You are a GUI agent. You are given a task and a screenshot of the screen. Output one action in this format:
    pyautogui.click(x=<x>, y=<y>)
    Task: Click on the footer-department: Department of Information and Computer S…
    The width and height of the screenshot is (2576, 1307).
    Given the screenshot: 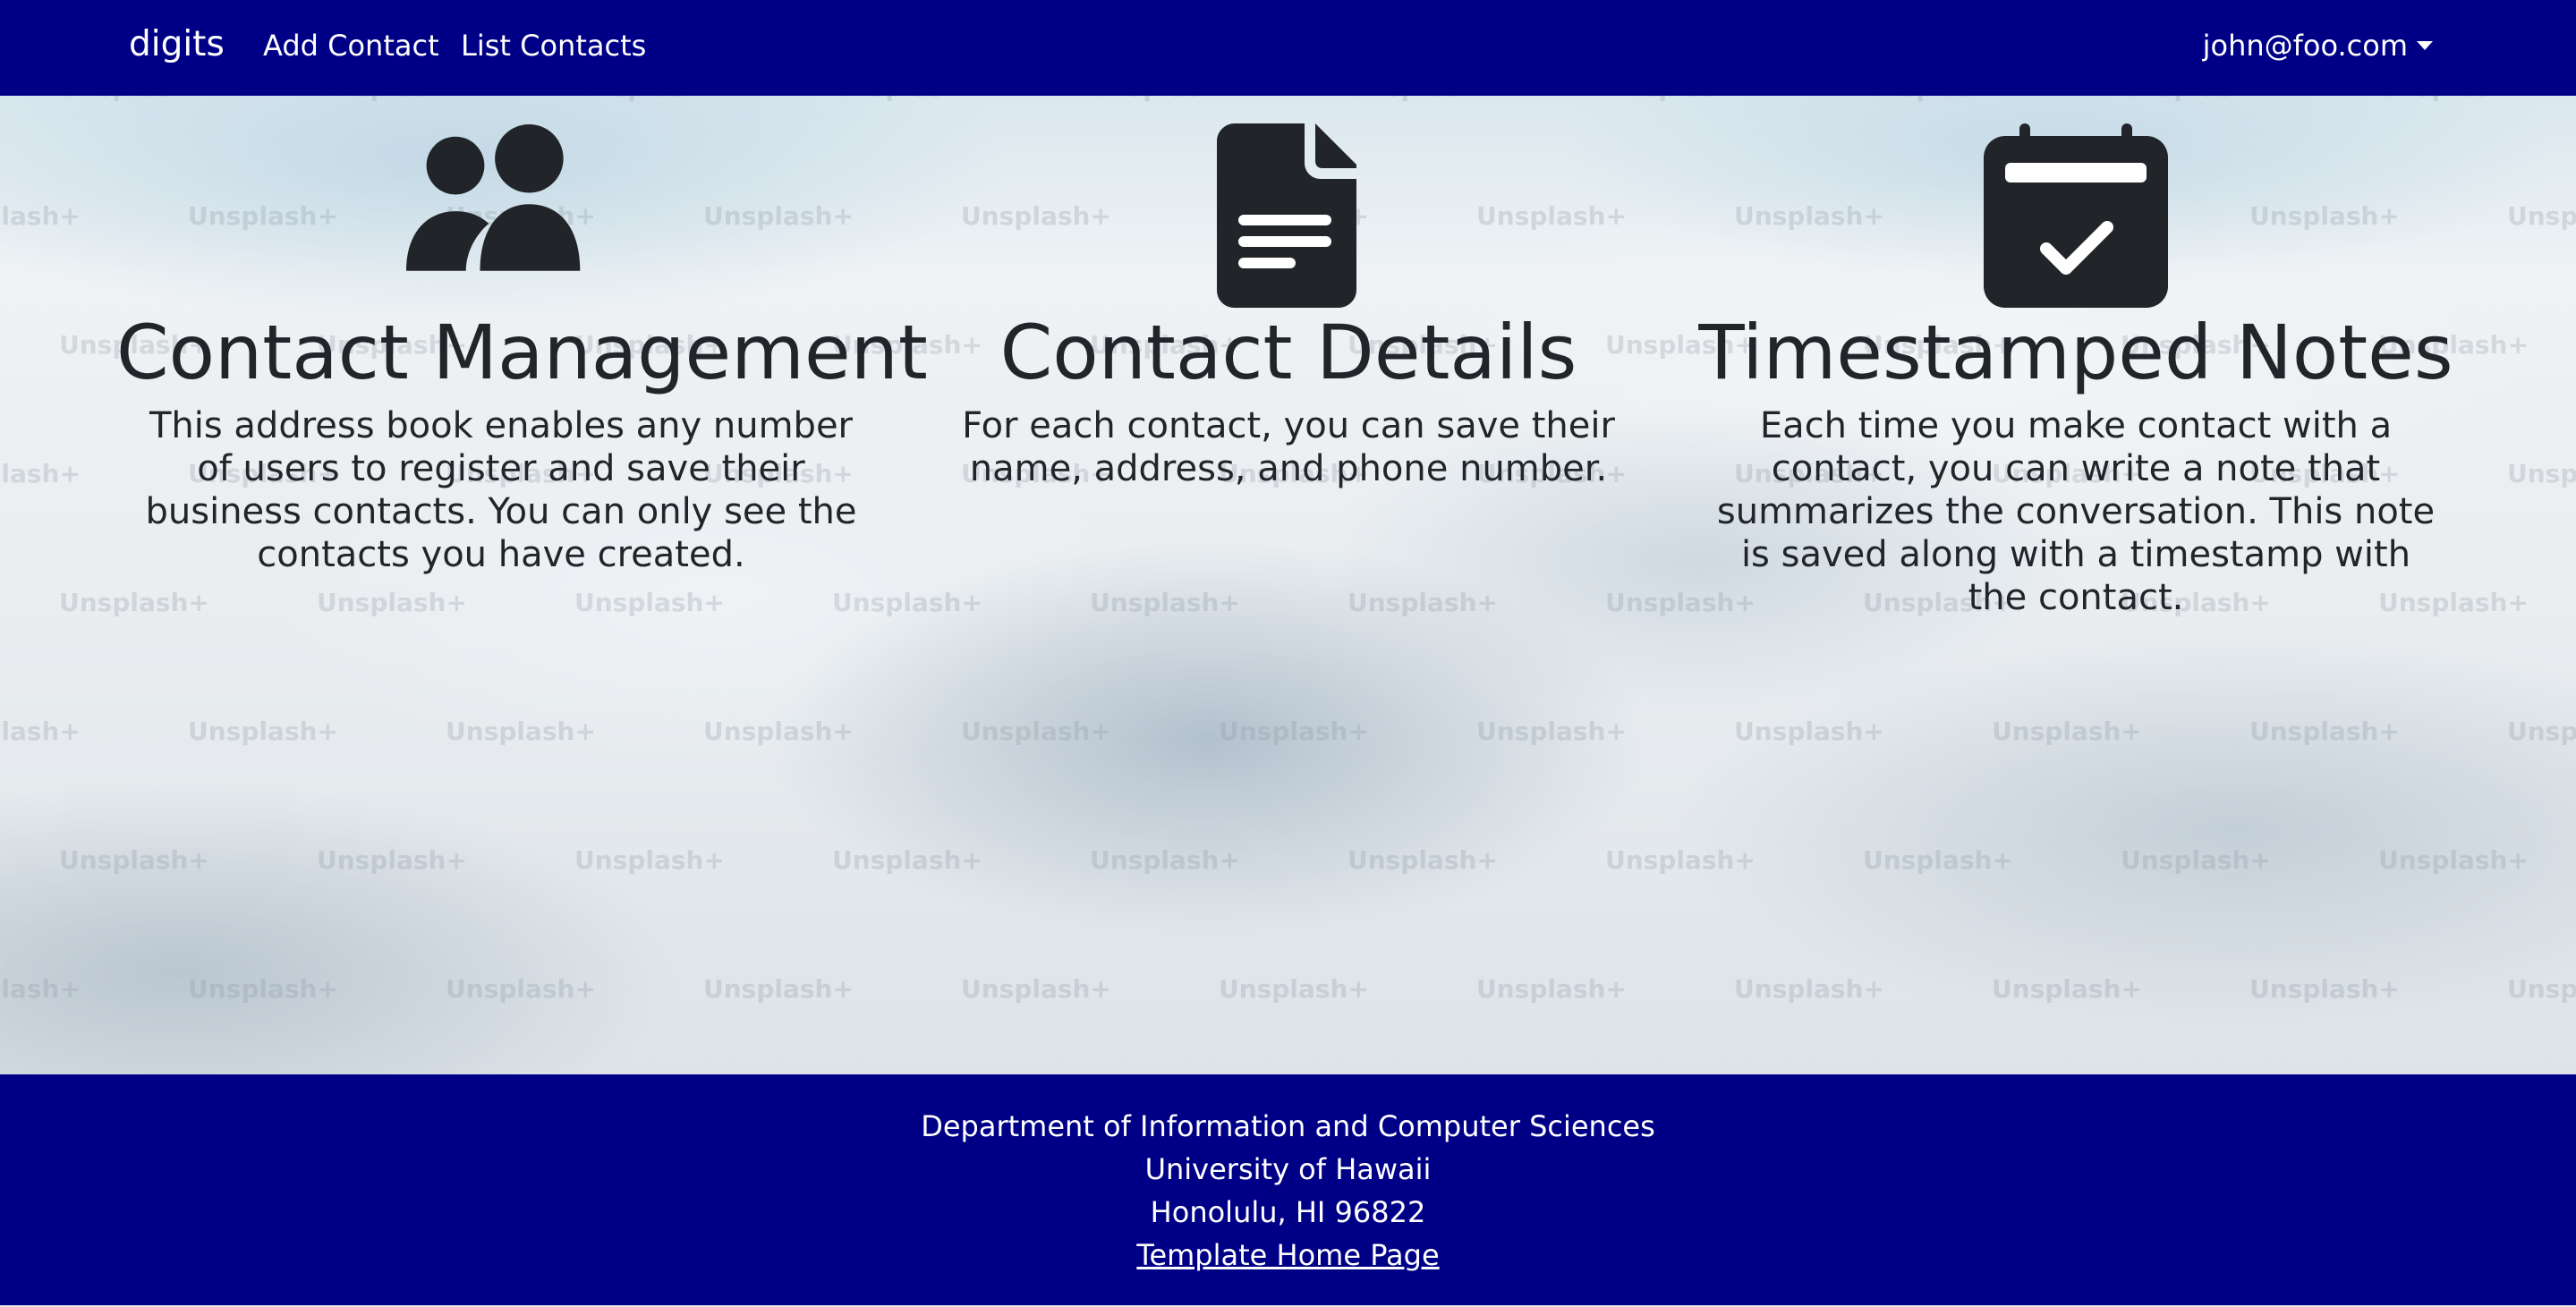 What is the action you would take?
    pyautogui.click(x=1288, y=1126)
    